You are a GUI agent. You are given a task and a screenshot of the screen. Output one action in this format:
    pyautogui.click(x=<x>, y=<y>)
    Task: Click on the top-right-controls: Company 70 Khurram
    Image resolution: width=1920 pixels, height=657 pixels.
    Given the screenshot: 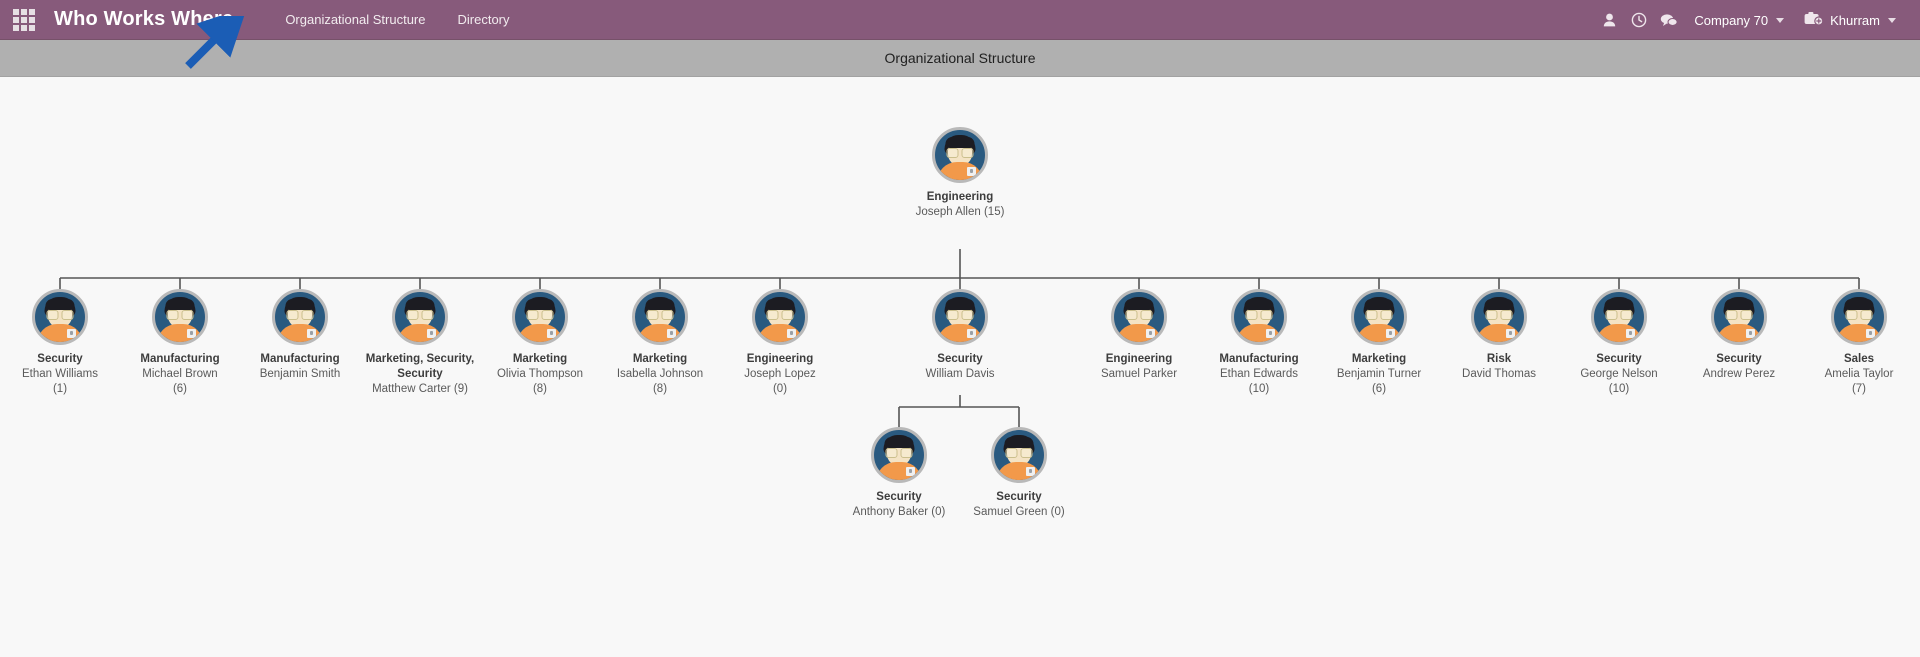 What is the action you would take?
    pyautogui.click(x=1750, y=20)
    